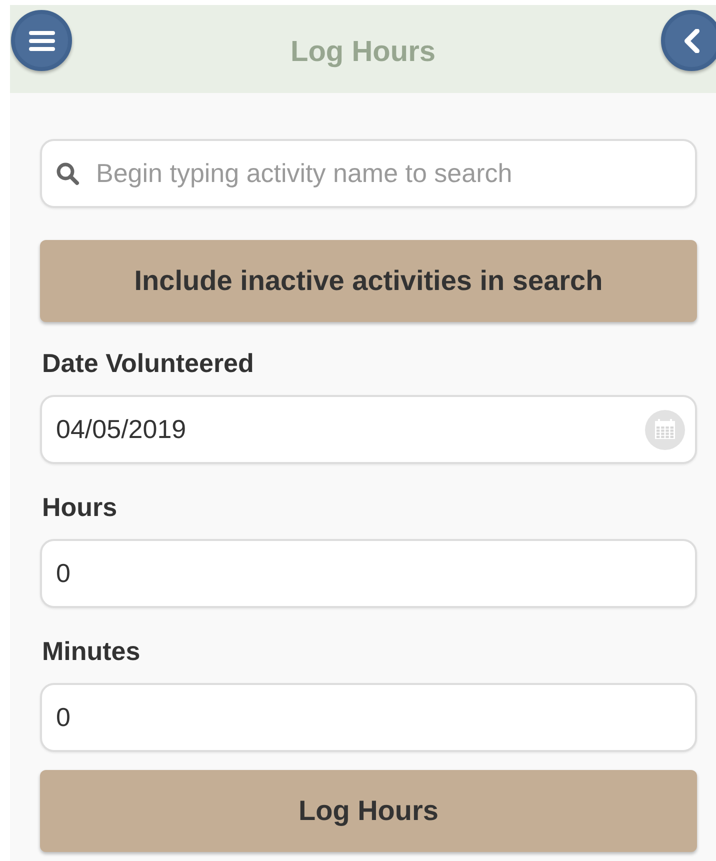  I want to click on menu-button, so click(41, 40).